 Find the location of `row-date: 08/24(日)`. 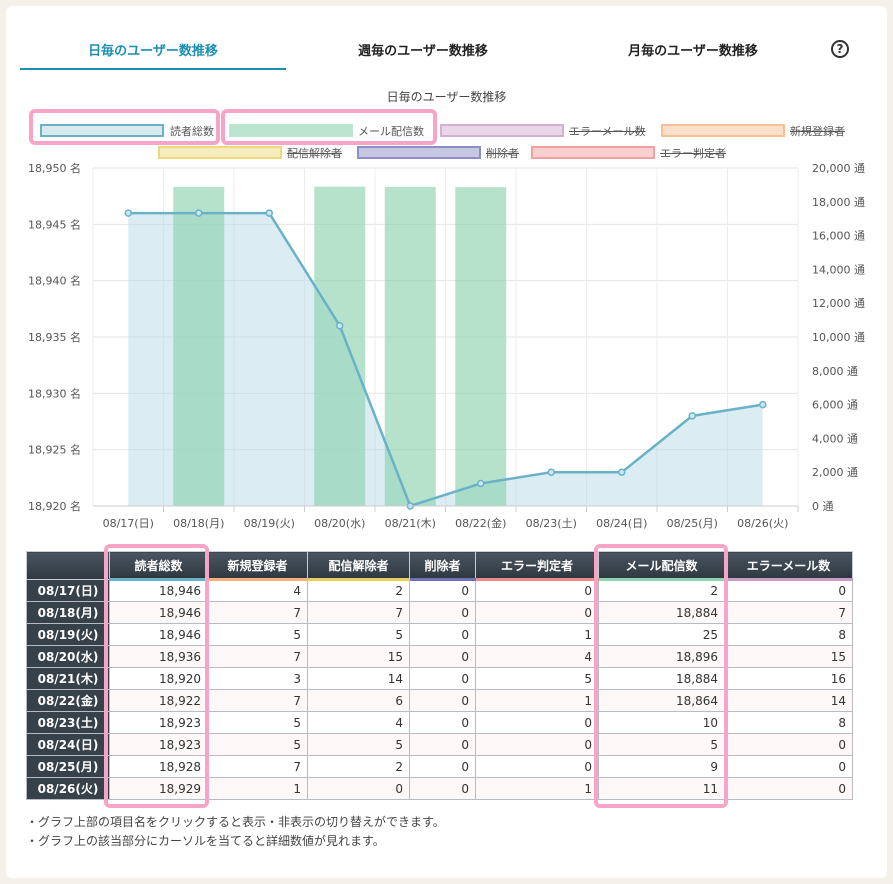

row-date: 08/24(日) is located at coordinates (68, 744).